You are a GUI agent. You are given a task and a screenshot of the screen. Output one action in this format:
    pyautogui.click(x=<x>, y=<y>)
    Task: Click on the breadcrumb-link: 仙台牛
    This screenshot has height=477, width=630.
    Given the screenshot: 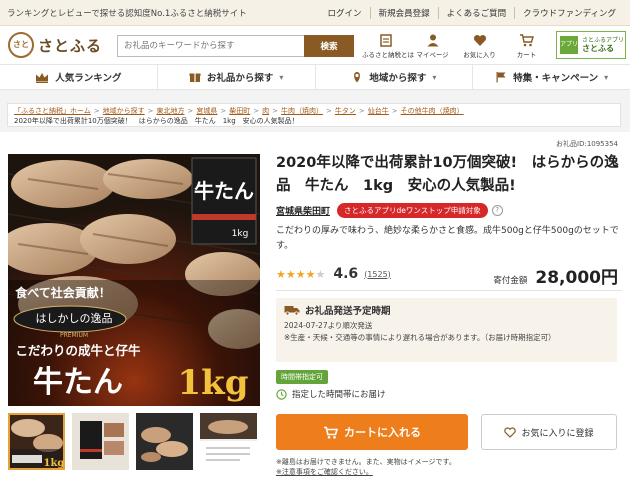 What is the action you would take?
    pyautogui.click(x=378, y=111)
    